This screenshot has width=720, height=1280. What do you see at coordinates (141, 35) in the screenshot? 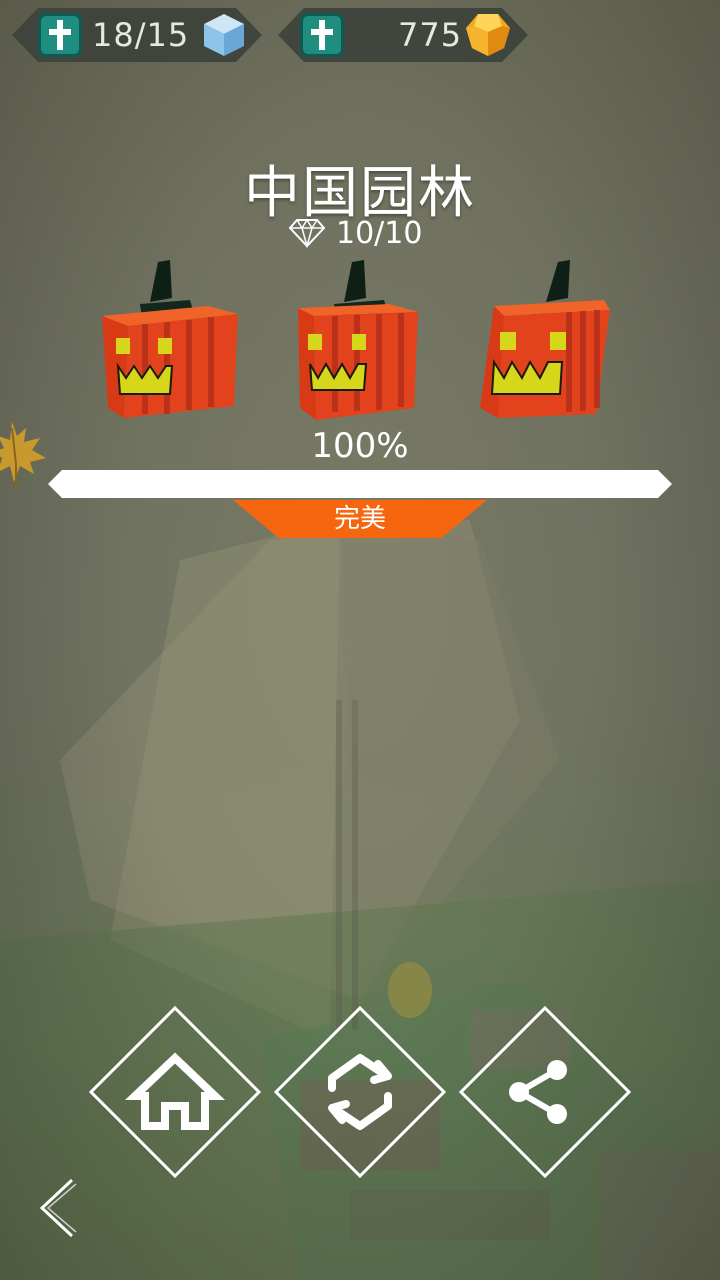
I see `cube-count: 18/15` at bounding box center [141, 35].